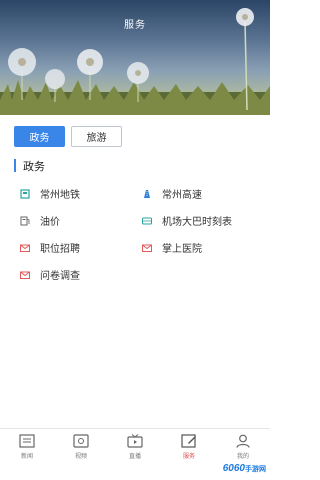 This screenshot has width=320, height=480. I want to click on mail-icon, so click(25, 248).